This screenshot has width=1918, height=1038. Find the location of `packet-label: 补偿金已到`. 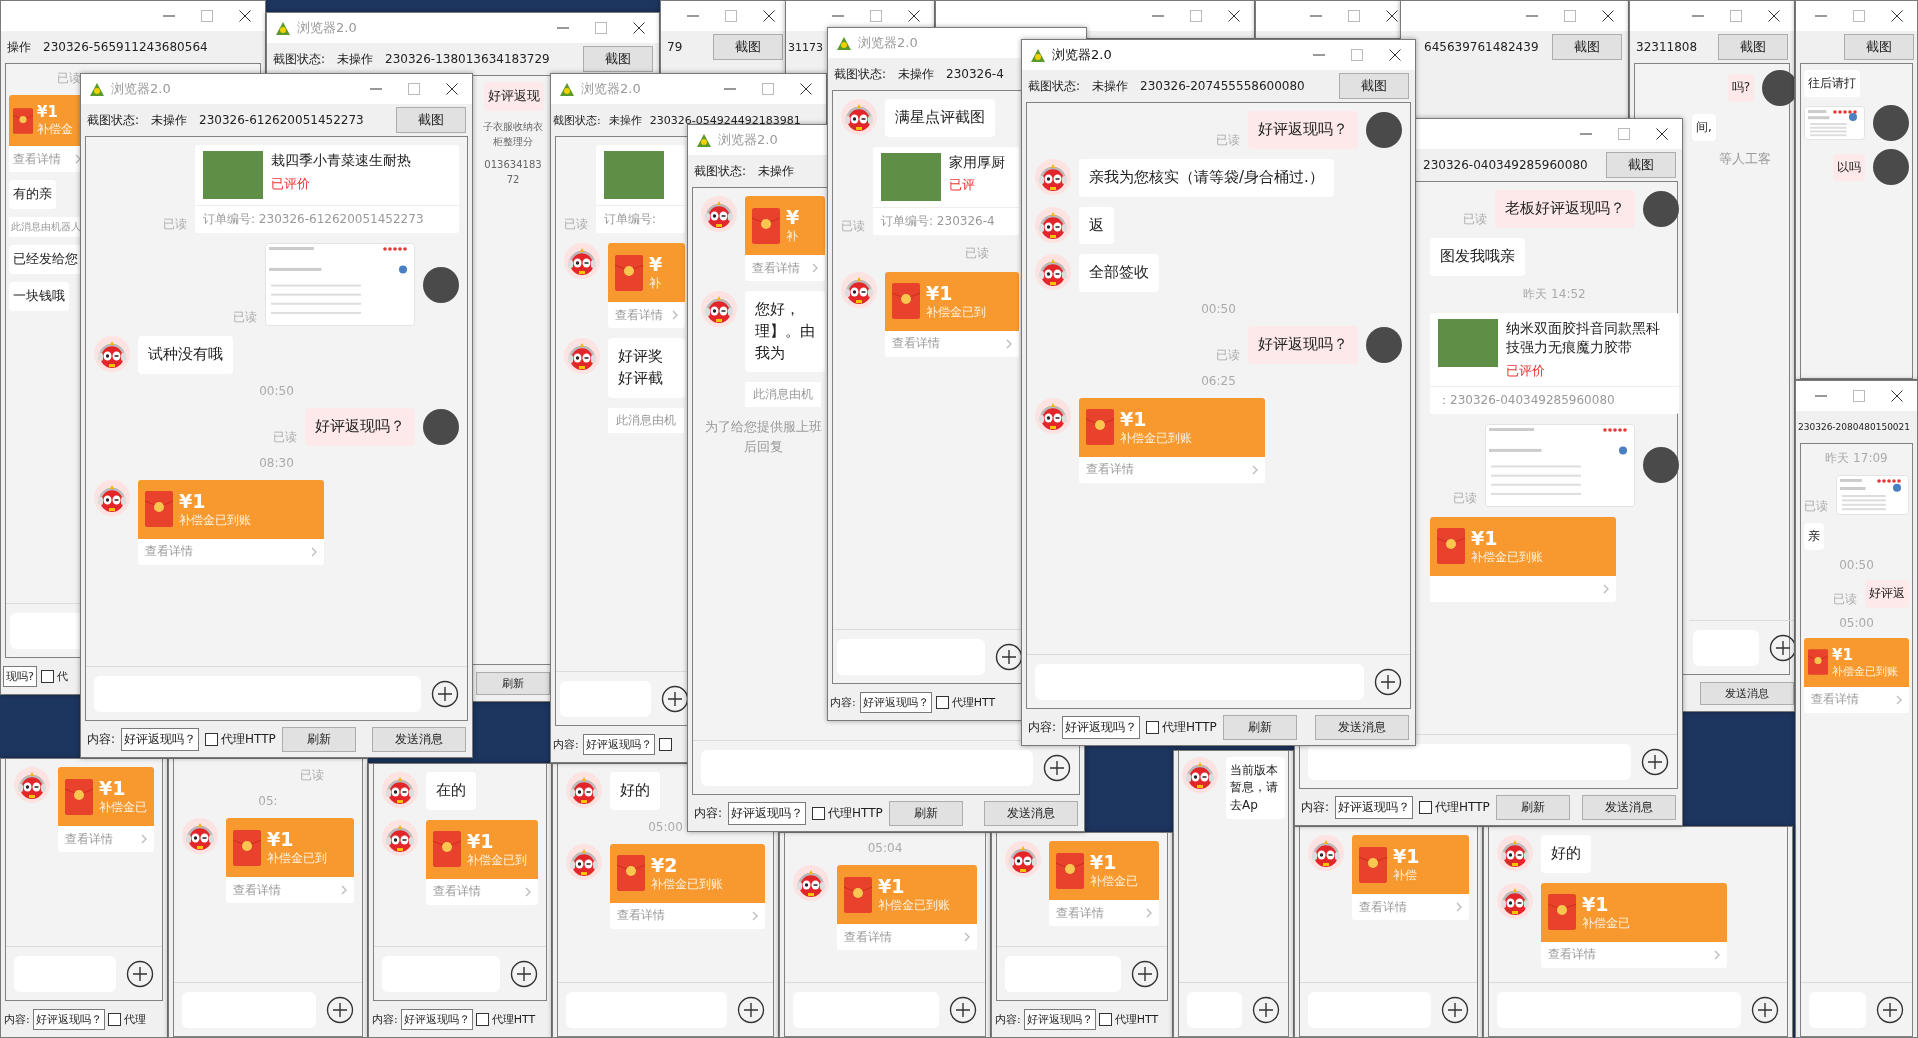

packet-label: 补偿金已到 is located at coordinates (956, 312).